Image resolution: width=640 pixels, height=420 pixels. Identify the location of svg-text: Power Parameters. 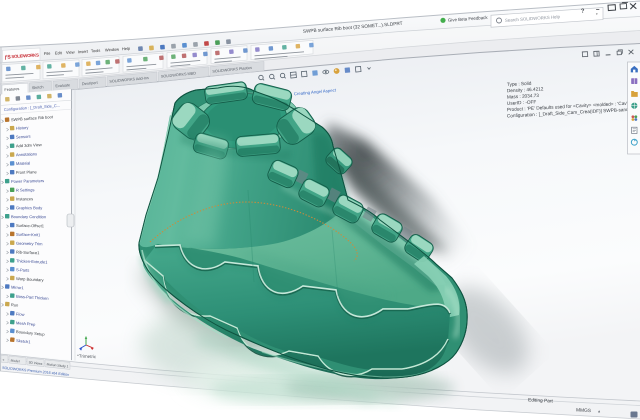
(27, 181).